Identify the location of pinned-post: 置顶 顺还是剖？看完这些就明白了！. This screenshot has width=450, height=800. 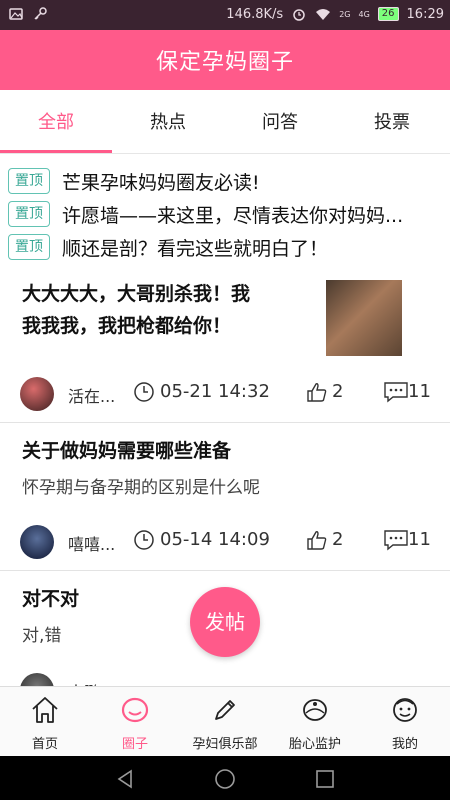
(220, 247).